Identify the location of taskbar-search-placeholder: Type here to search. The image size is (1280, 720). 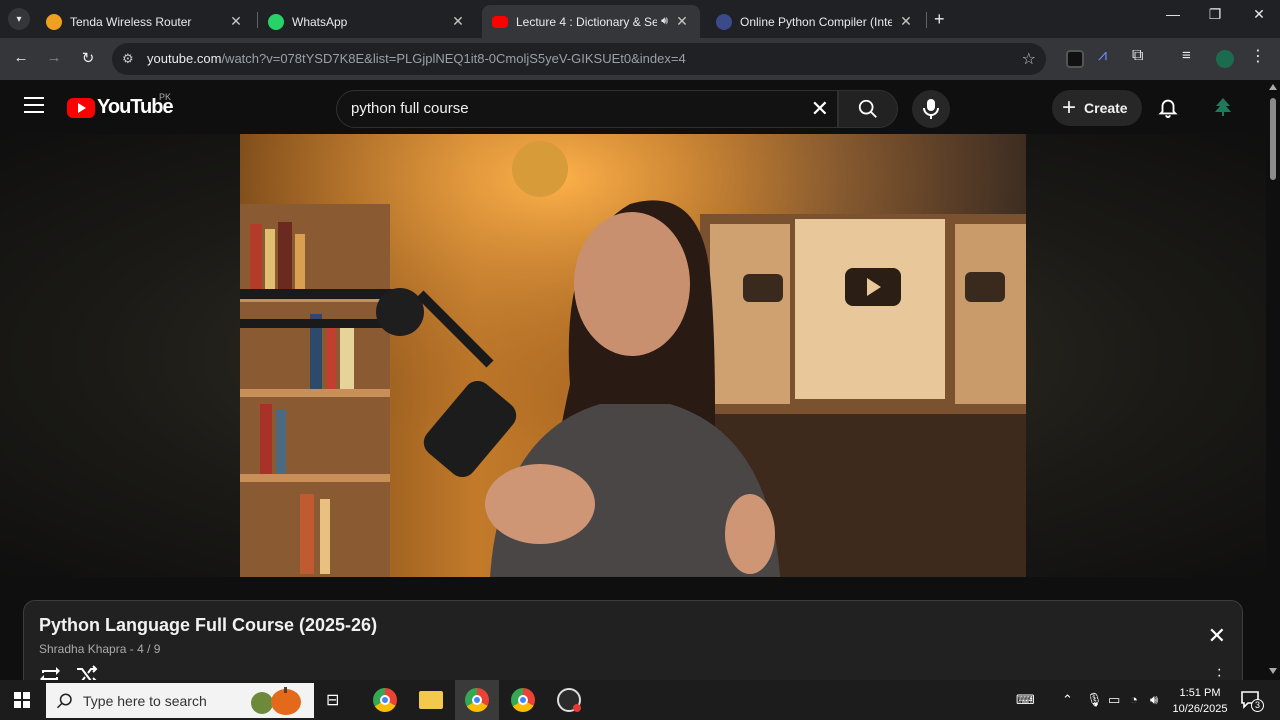
(145, 701).